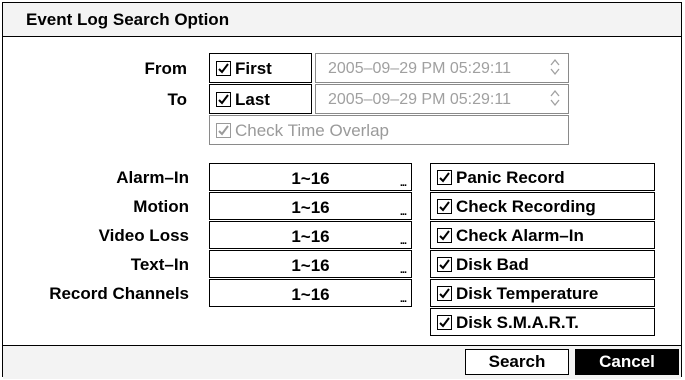 The height and width of the screenshot is (380, 685). I want to click on title-bar: Event Log Search Option, so click(342, 20).